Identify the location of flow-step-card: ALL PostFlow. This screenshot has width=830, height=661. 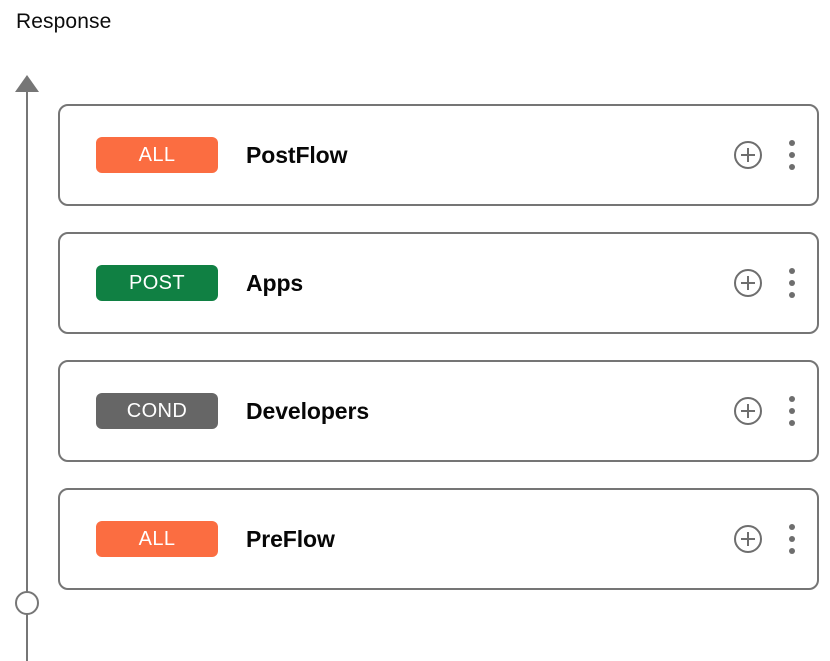
(438, 155).